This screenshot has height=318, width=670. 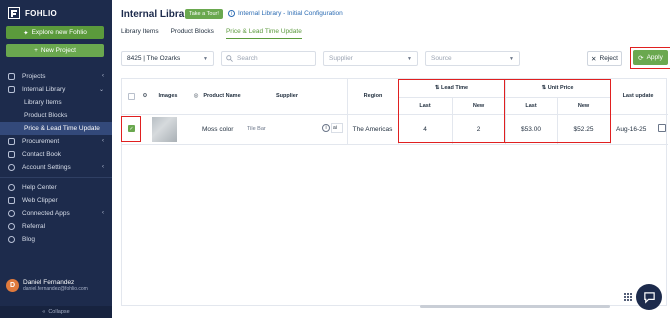 I want to click on grid-dots-icon, so click(x=628, y=297).